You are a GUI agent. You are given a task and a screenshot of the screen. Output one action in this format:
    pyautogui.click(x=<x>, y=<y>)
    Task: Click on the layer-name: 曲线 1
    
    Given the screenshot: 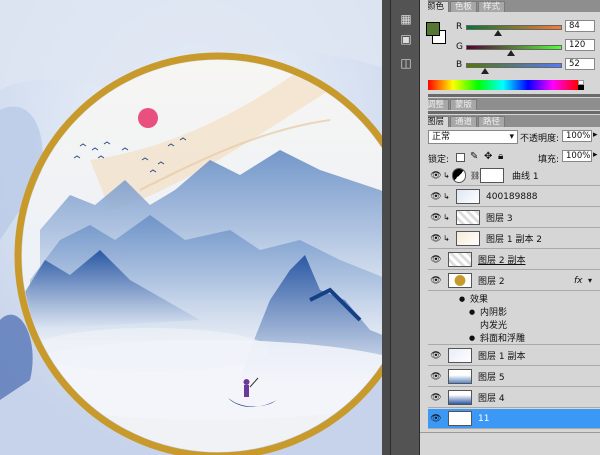 What is the action you would take?
    pyautogui.click(x=525, y=175)
    